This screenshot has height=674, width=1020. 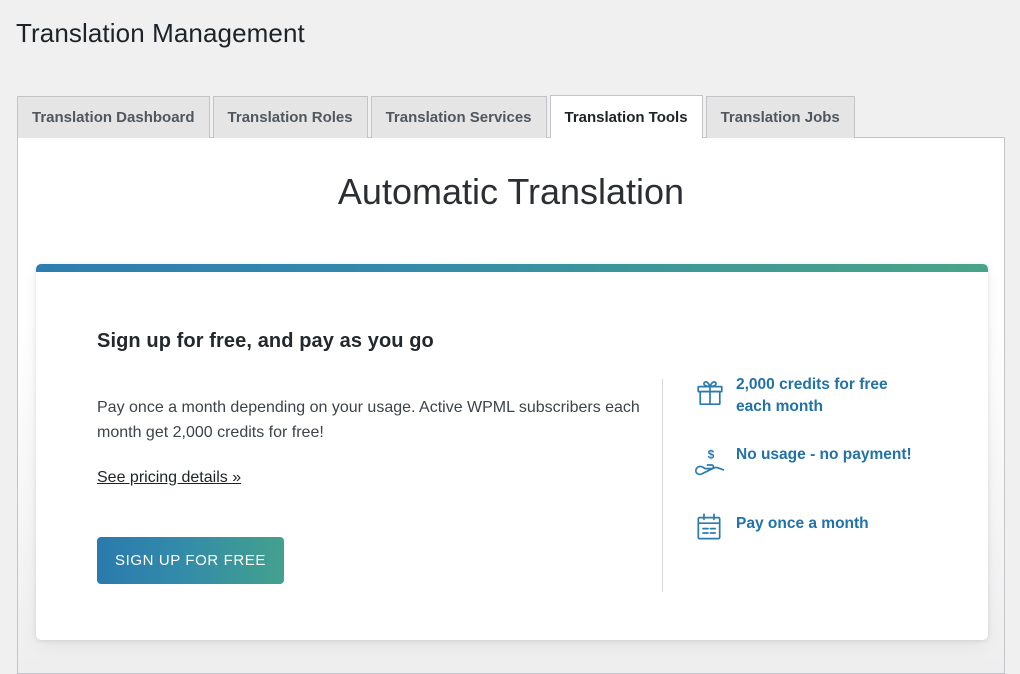 I want to click on tab-translation-dashboard: Translation Dashboard, so click(x=113, y=117).